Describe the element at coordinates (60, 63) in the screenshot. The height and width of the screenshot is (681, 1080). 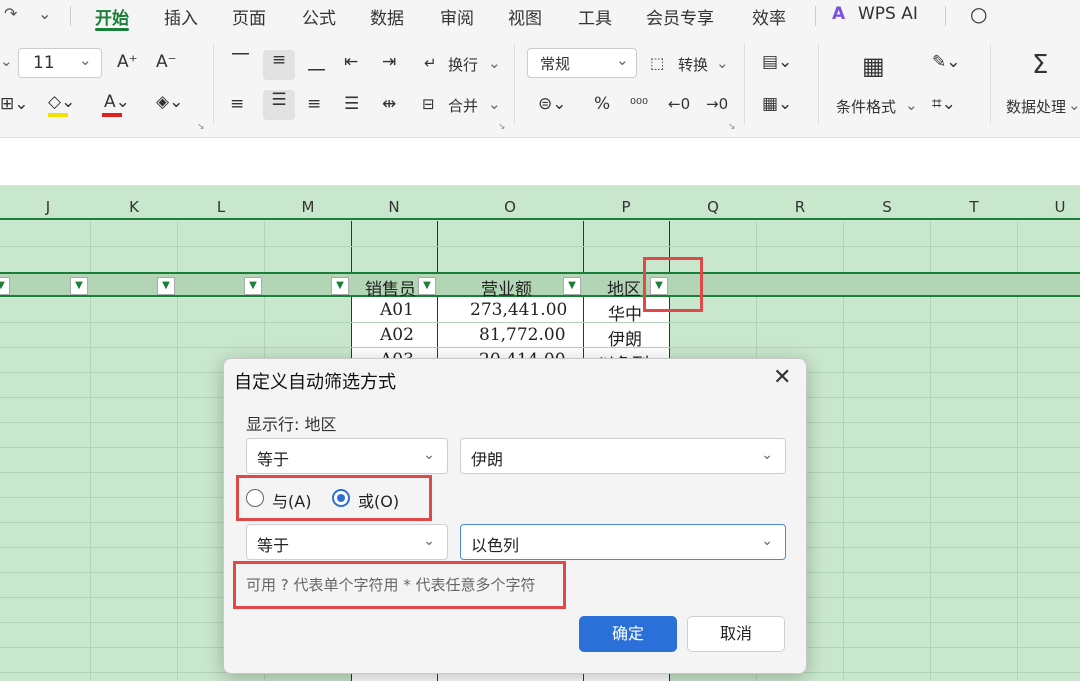
I see `font-size-select: 11 ⌄` at that location.